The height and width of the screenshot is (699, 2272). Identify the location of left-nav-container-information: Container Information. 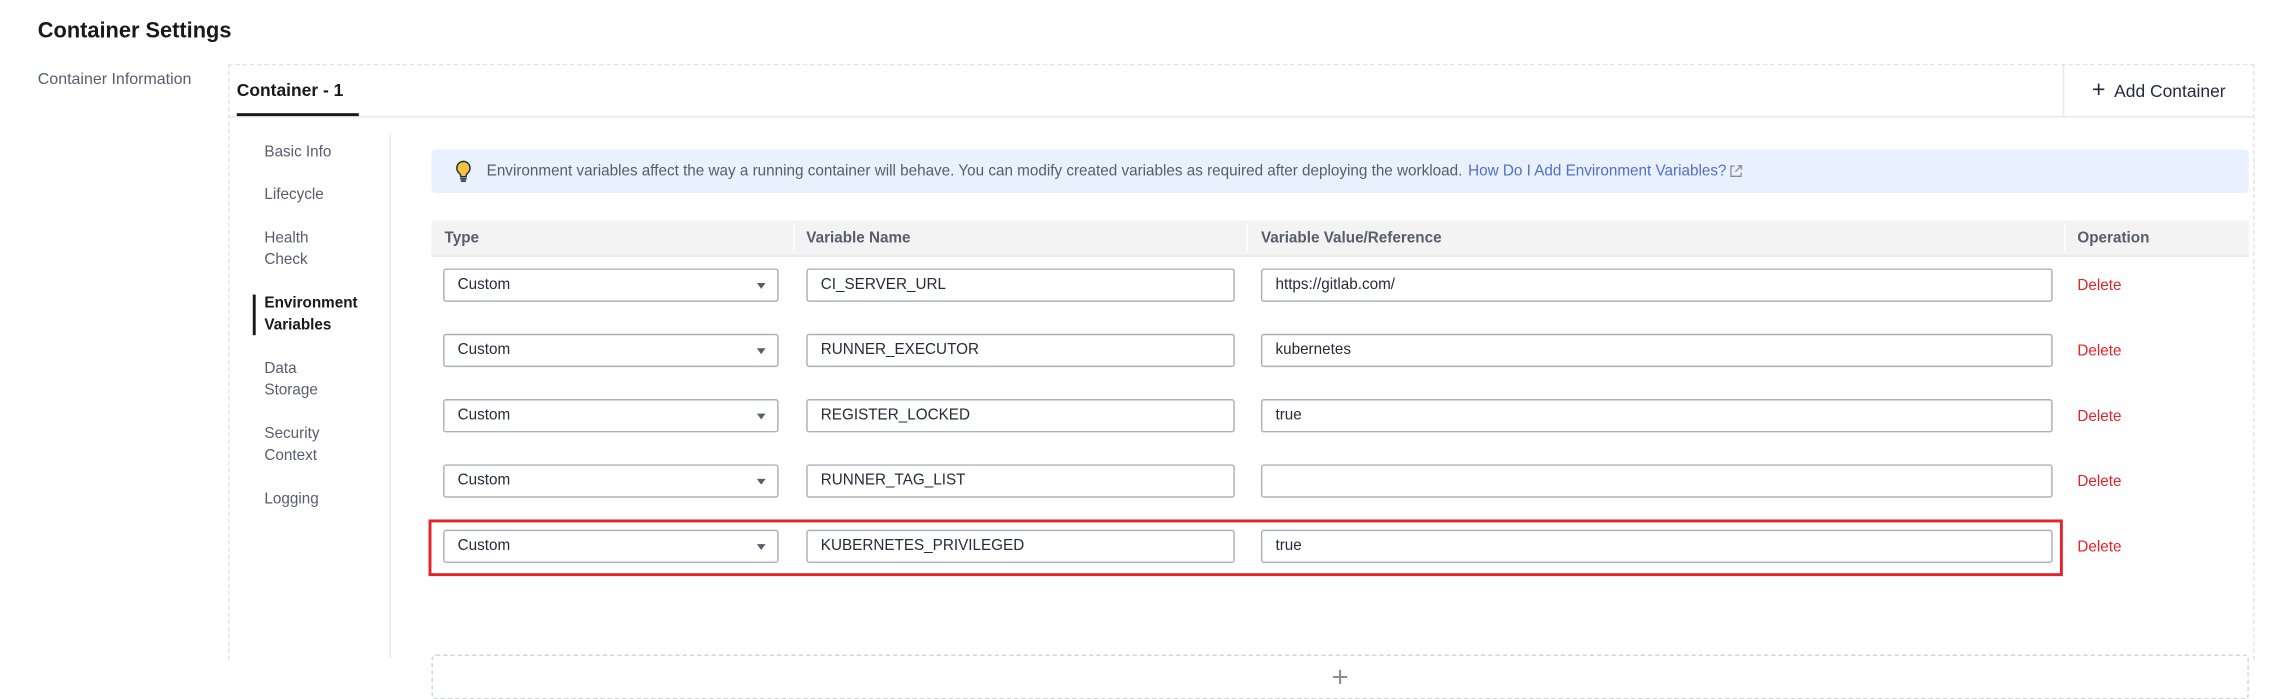
(115, 79).